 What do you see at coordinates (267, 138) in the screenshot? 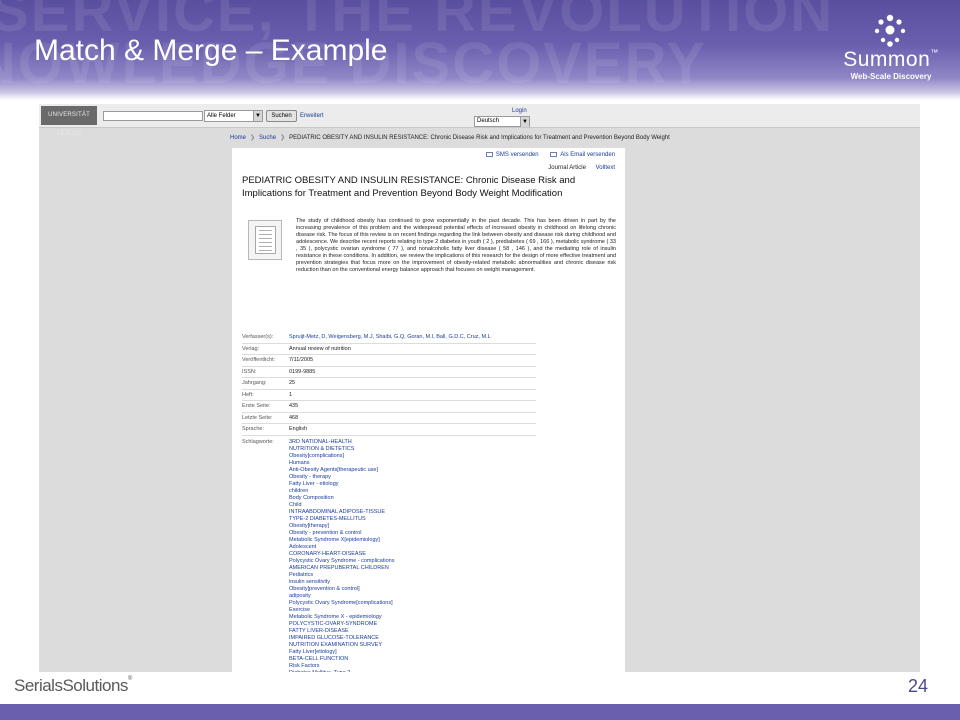
I see `breadcrumb-search: Suche` at bounding box center [267, 138].